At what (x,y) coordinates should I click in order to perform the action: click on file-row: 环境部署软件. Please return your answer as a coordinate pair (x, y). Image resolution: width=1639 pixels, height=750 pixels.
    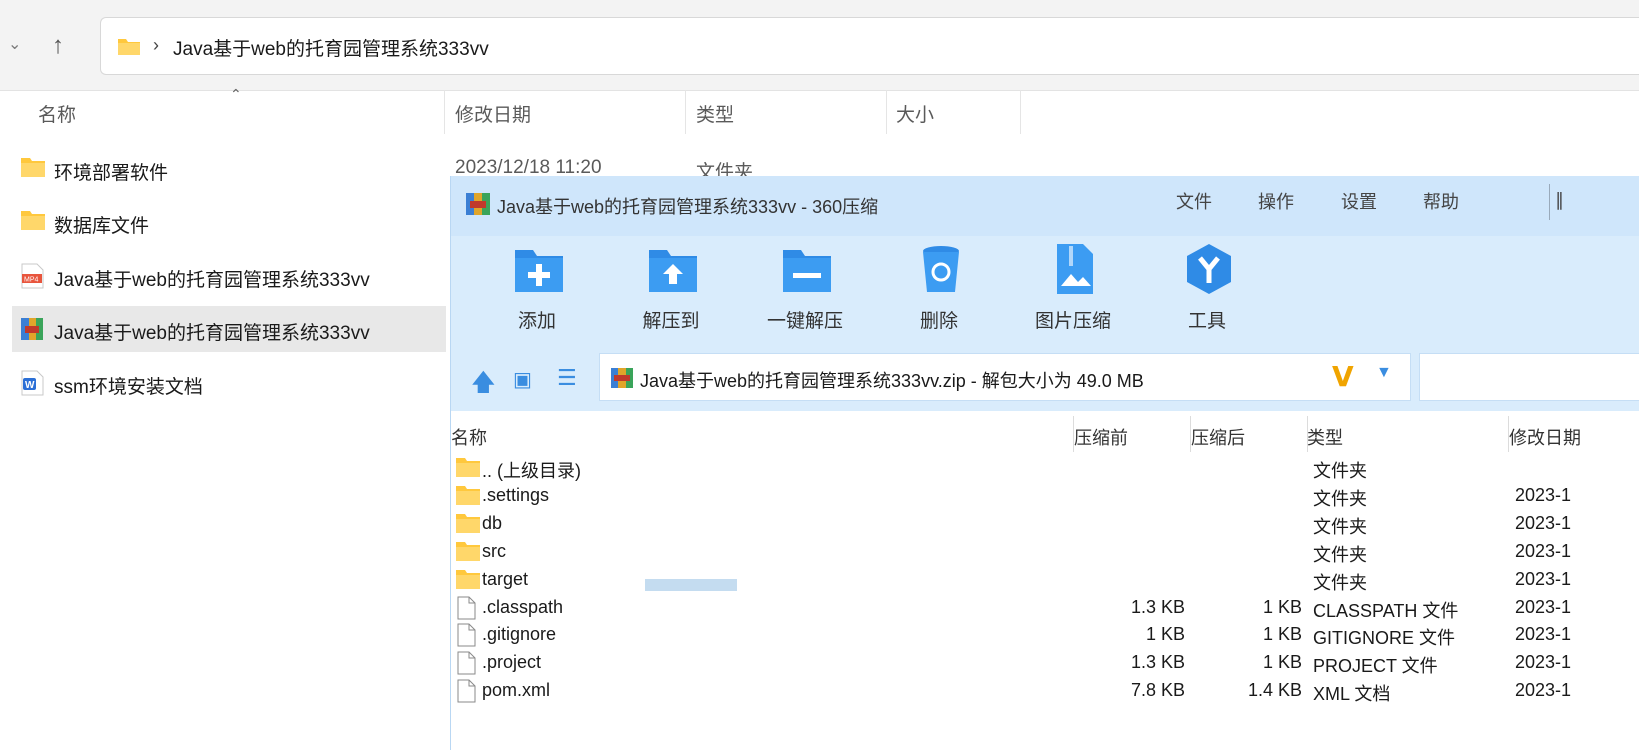
    Looking at the image, I should click on (229, 169).